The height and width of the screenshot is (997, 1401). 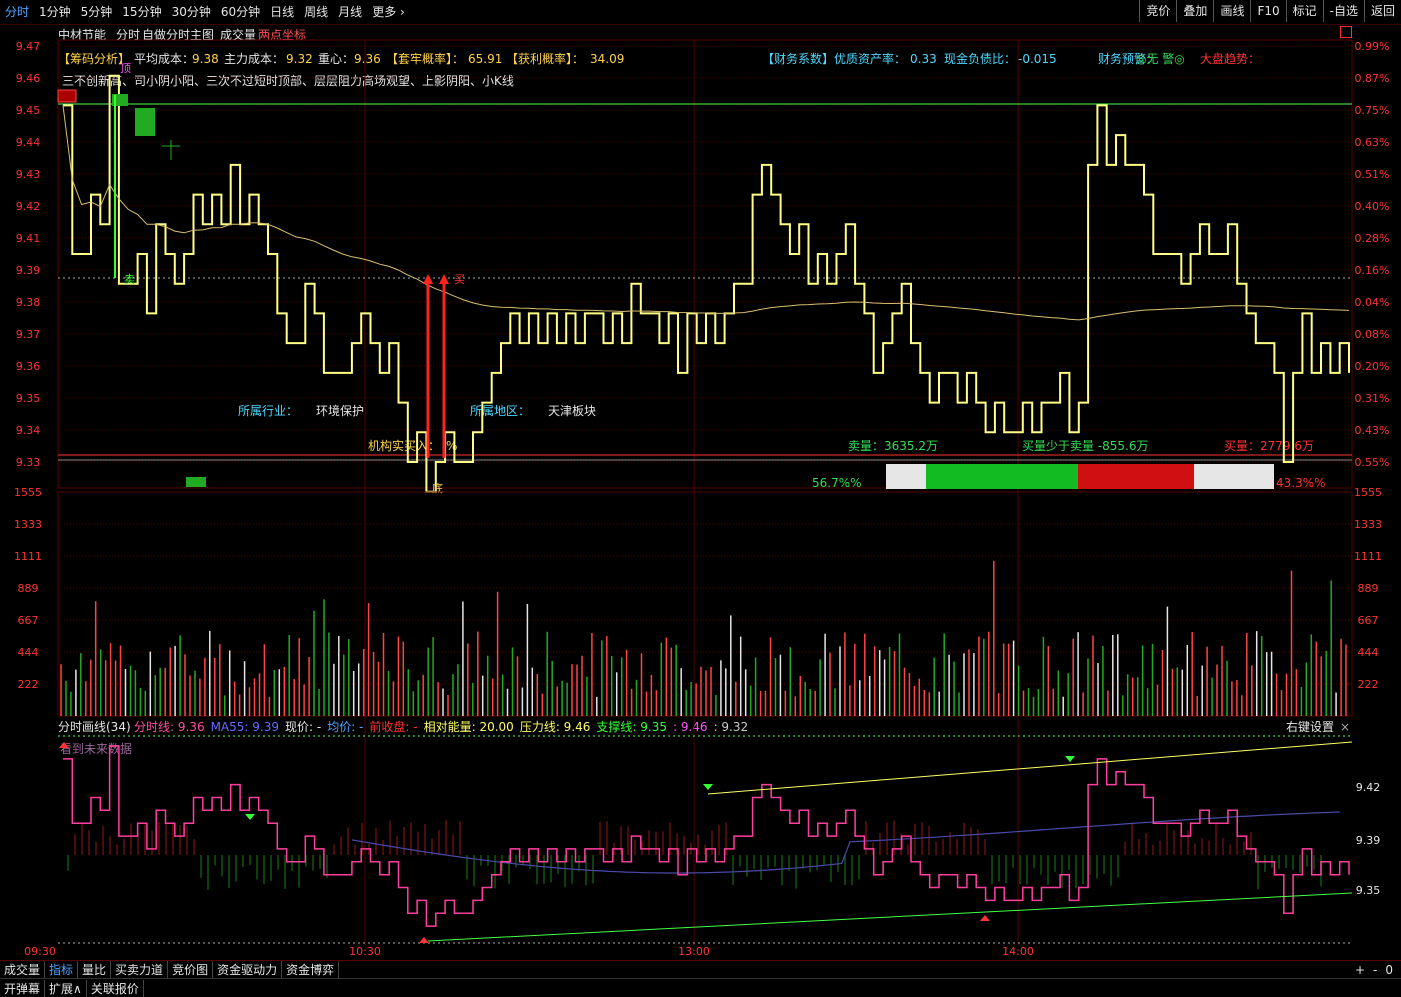 I want to click on ratio-bar-sell, so click(x=1002, y=476).